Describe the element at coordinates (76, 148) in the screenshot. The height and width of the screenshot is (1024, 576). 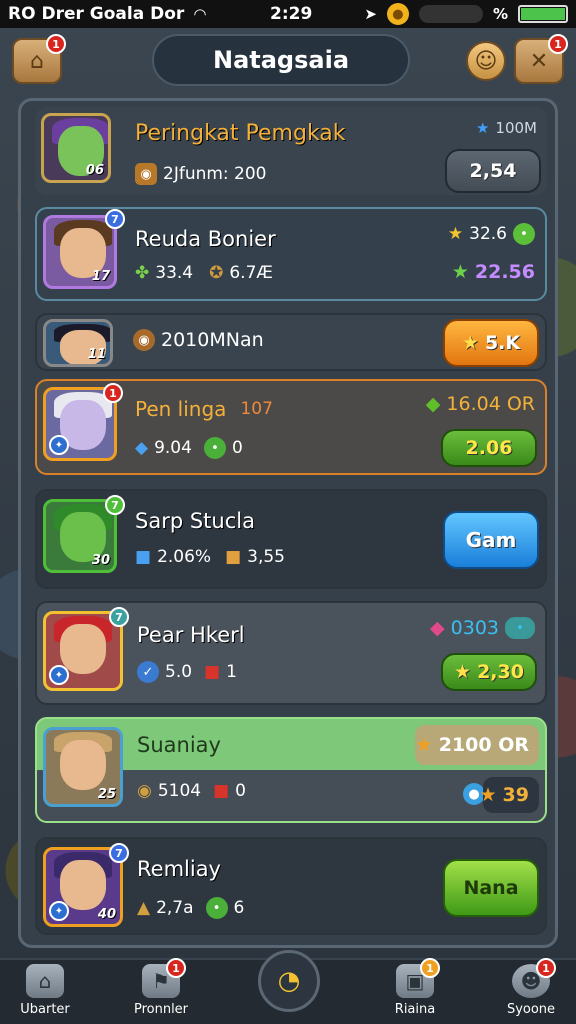
I see `avatar: 06` at that location.